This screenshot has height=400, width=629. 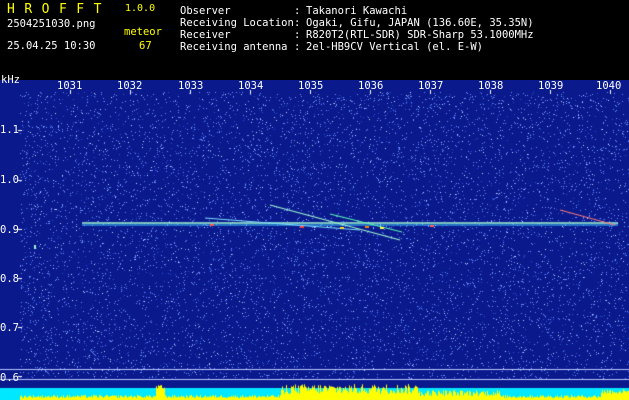 What do you see at coordinates (420, 23) in the screenshot?
I see `info-value-location: Ogaki, Gifu, JAPAN (136.60E, 35.35N)` at bounding box center [420, 23].